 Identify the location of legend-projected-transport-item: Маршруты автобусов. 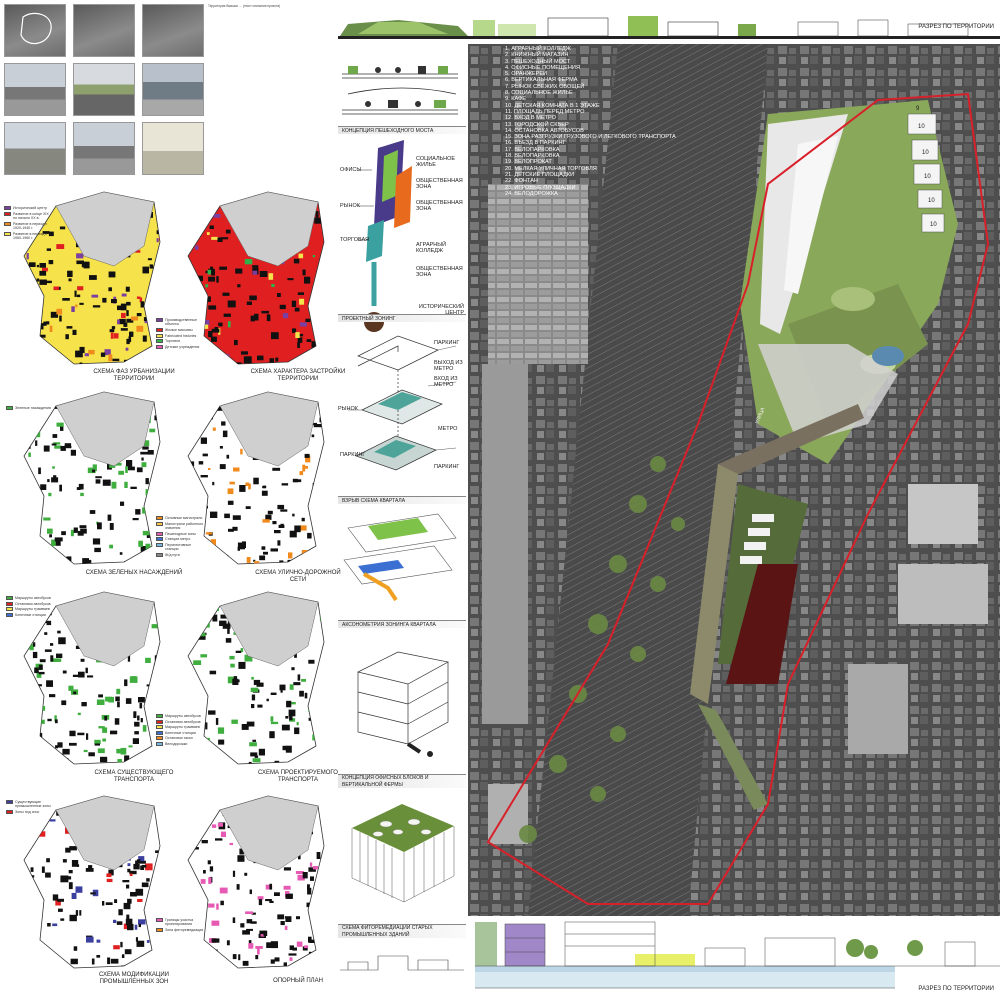
(180, 716).